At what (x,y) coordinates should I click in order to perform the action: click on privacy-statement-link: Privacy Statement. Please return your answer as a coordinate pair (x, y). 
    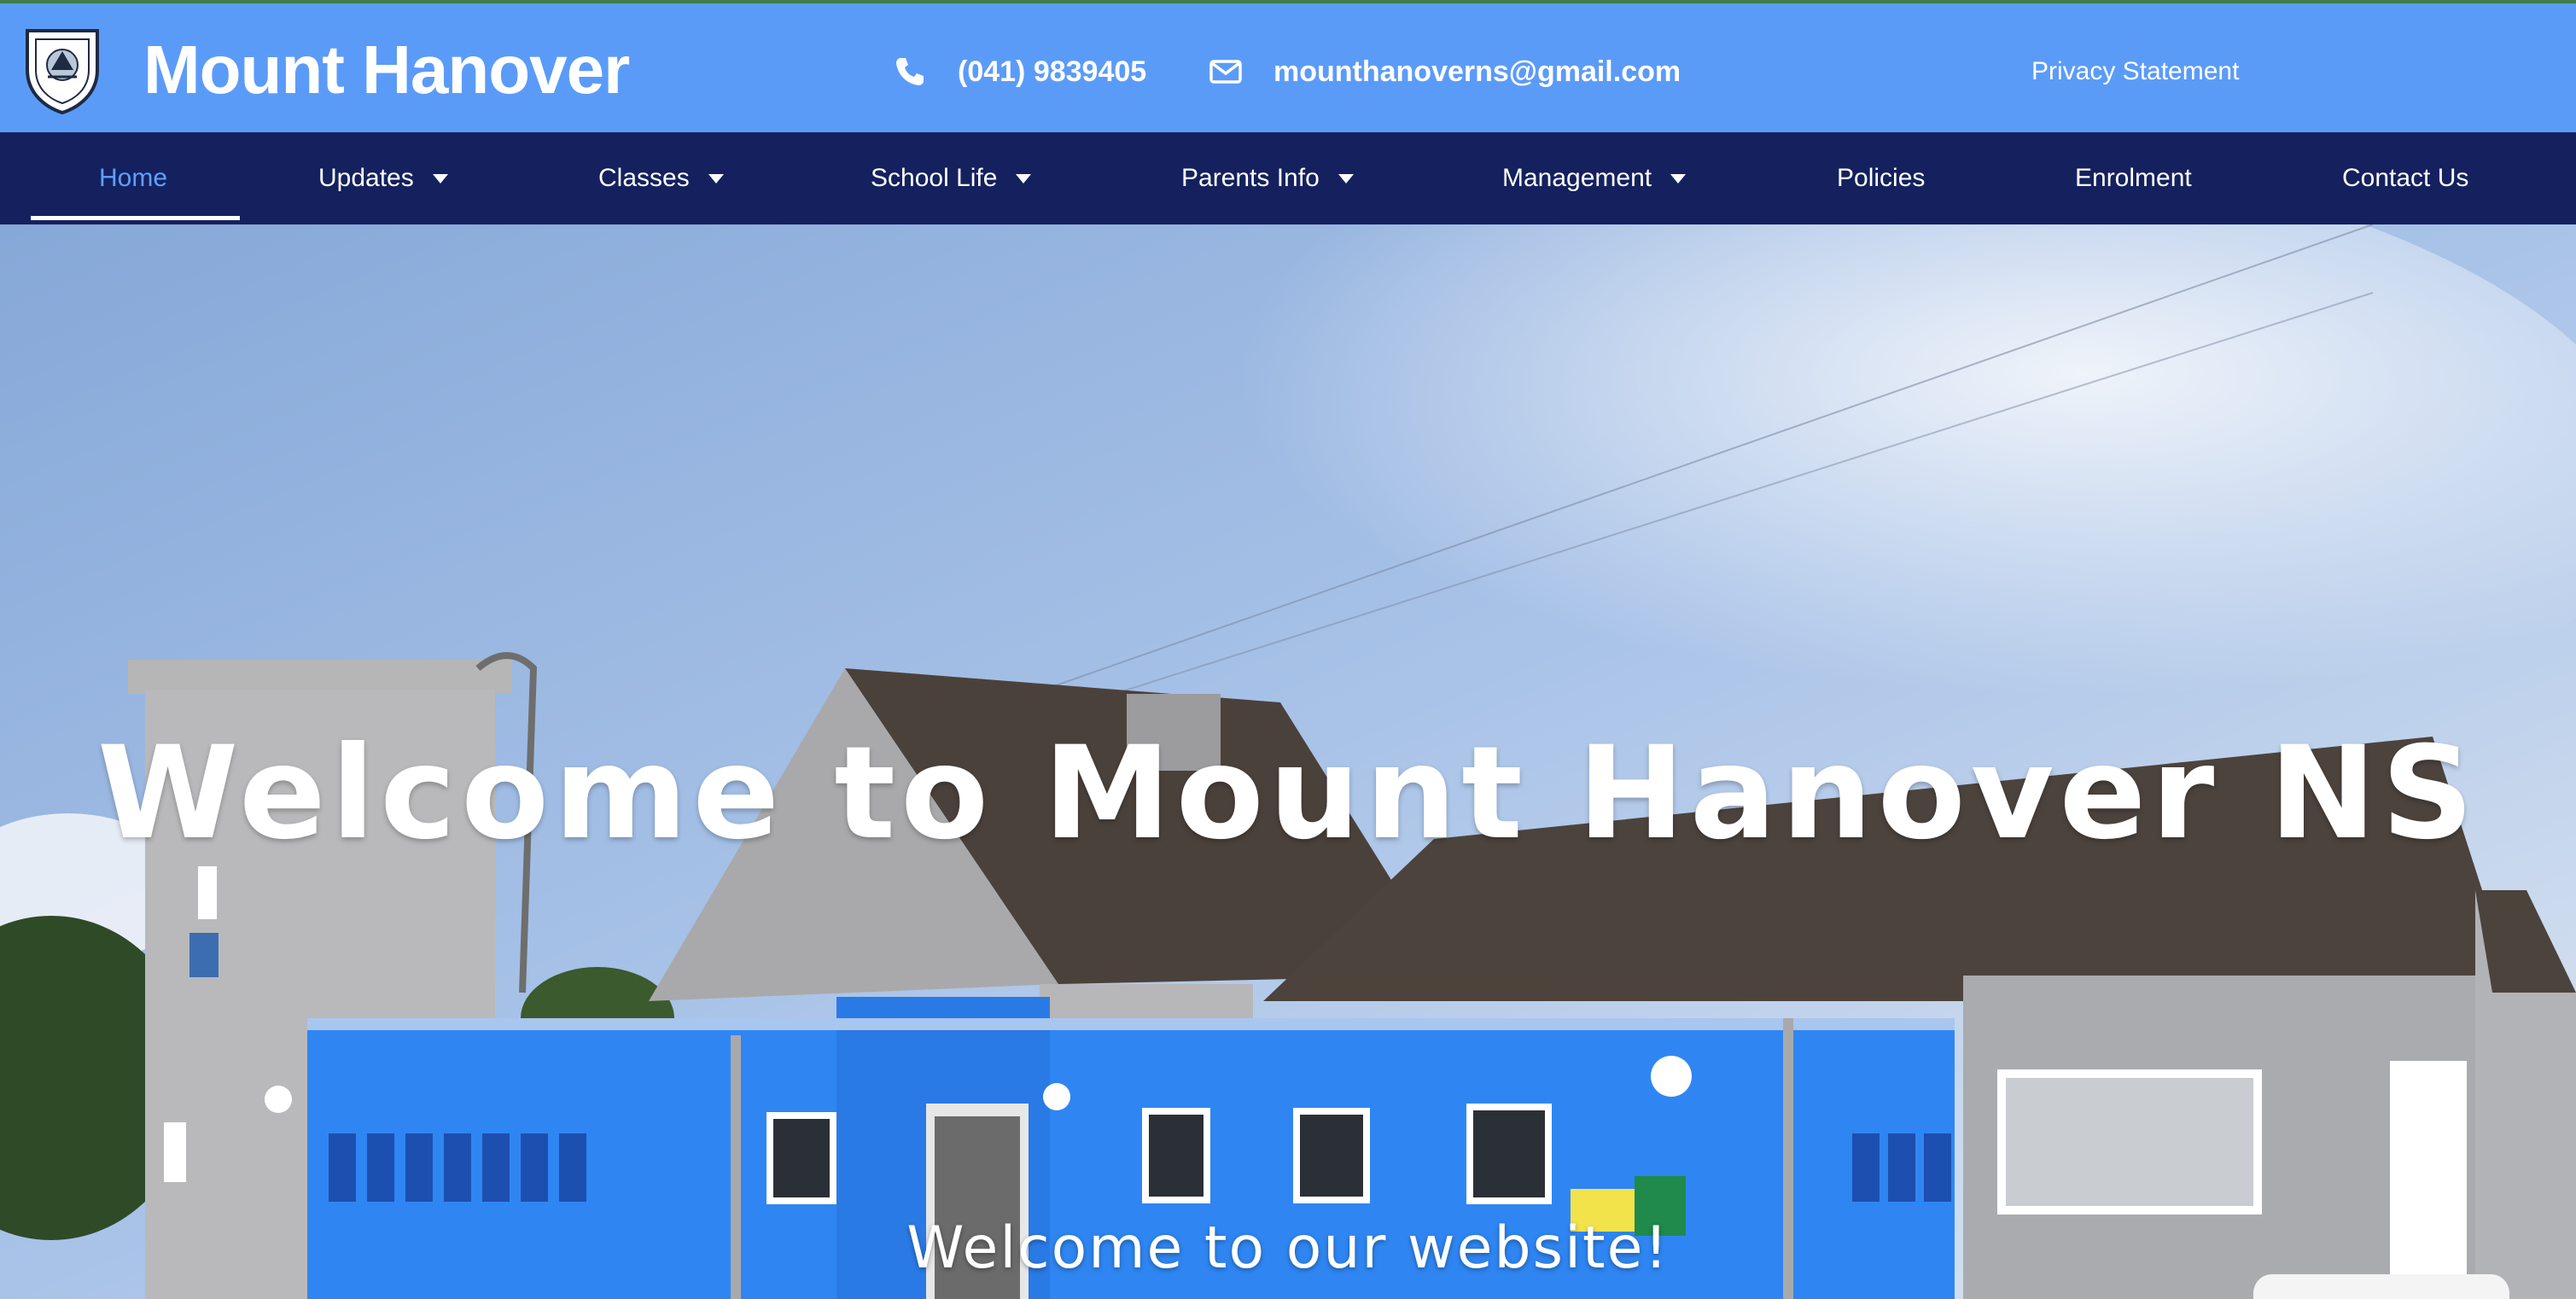
    Looking at the image, I should click on (2135, 71).